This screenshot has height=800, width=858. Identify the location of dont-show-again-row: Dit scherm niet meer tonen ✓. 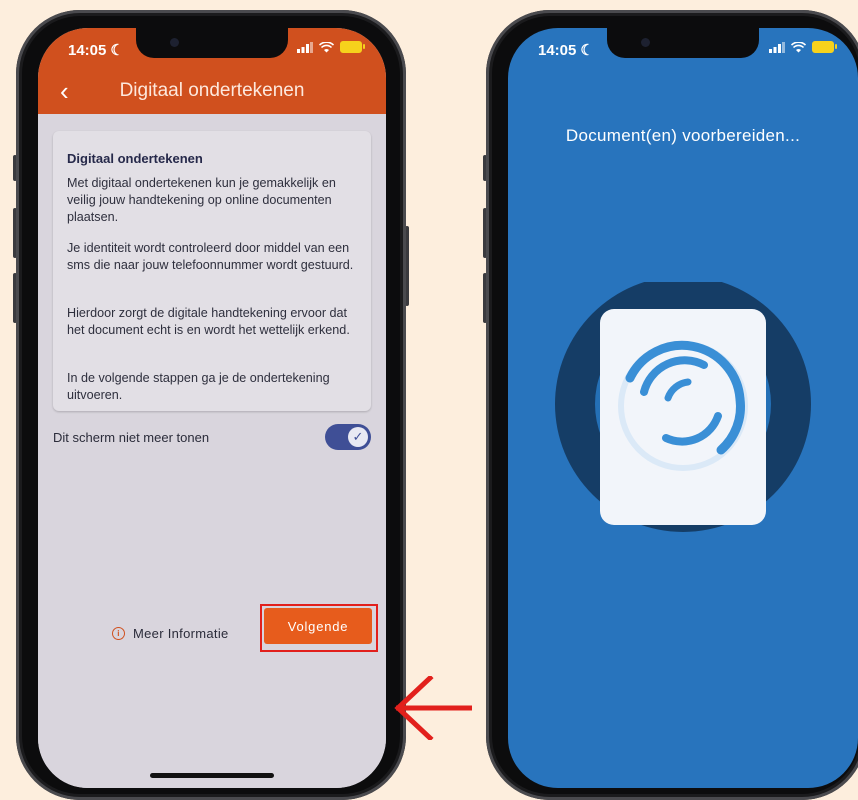
(212, 437).